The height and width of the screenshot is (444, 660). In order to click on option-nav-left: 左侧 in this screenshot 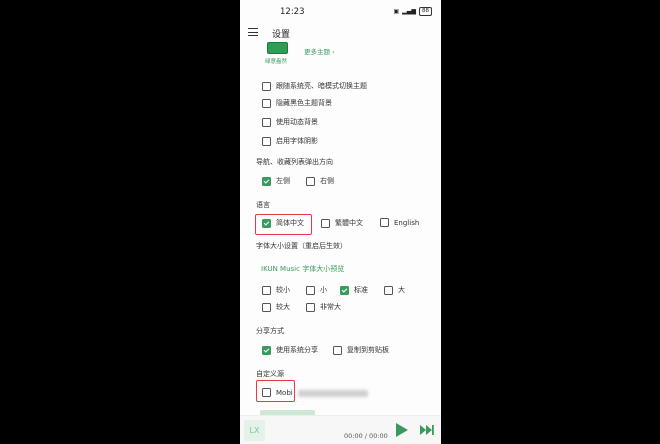, I will do `click(276, 181)`.